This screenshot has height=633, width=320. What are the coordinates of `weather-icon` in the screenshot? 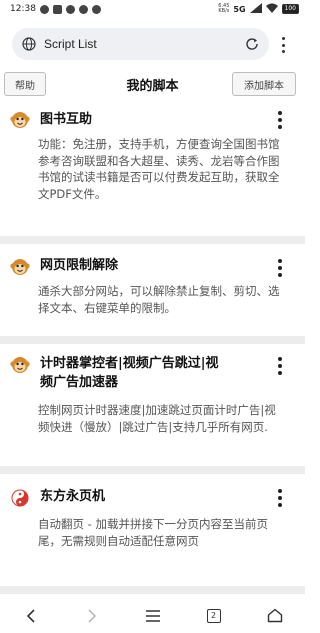 It's located at (96, 9).